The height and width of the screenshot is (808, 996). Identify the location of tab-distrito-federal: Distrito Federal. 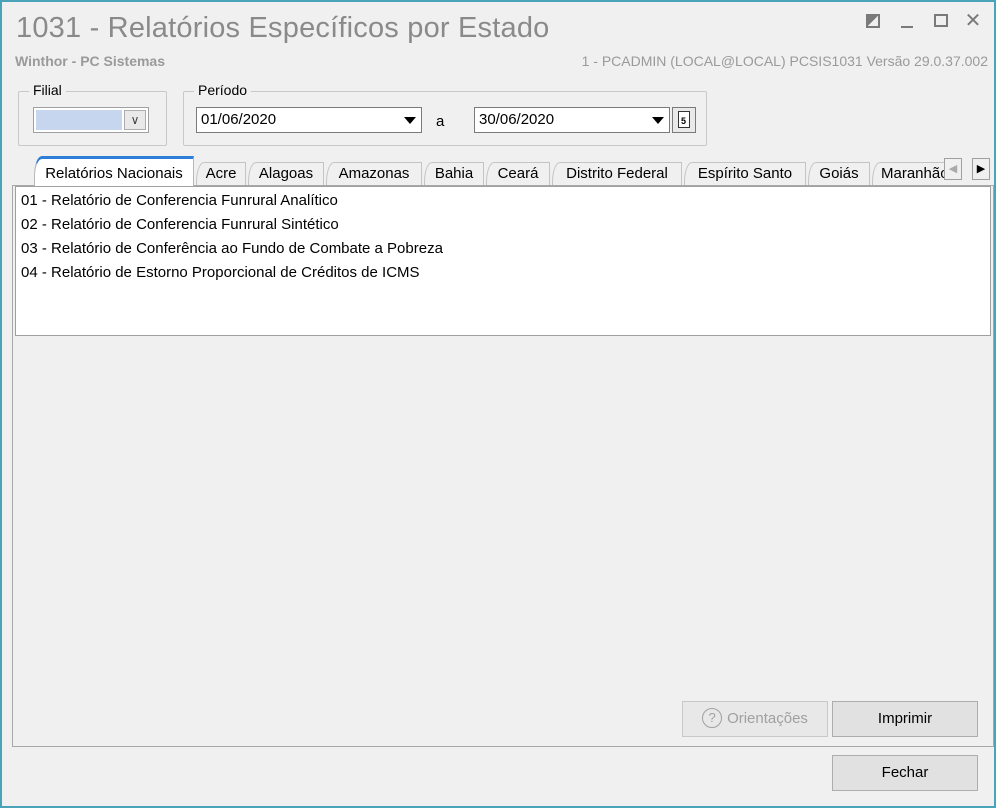
(617, 174).